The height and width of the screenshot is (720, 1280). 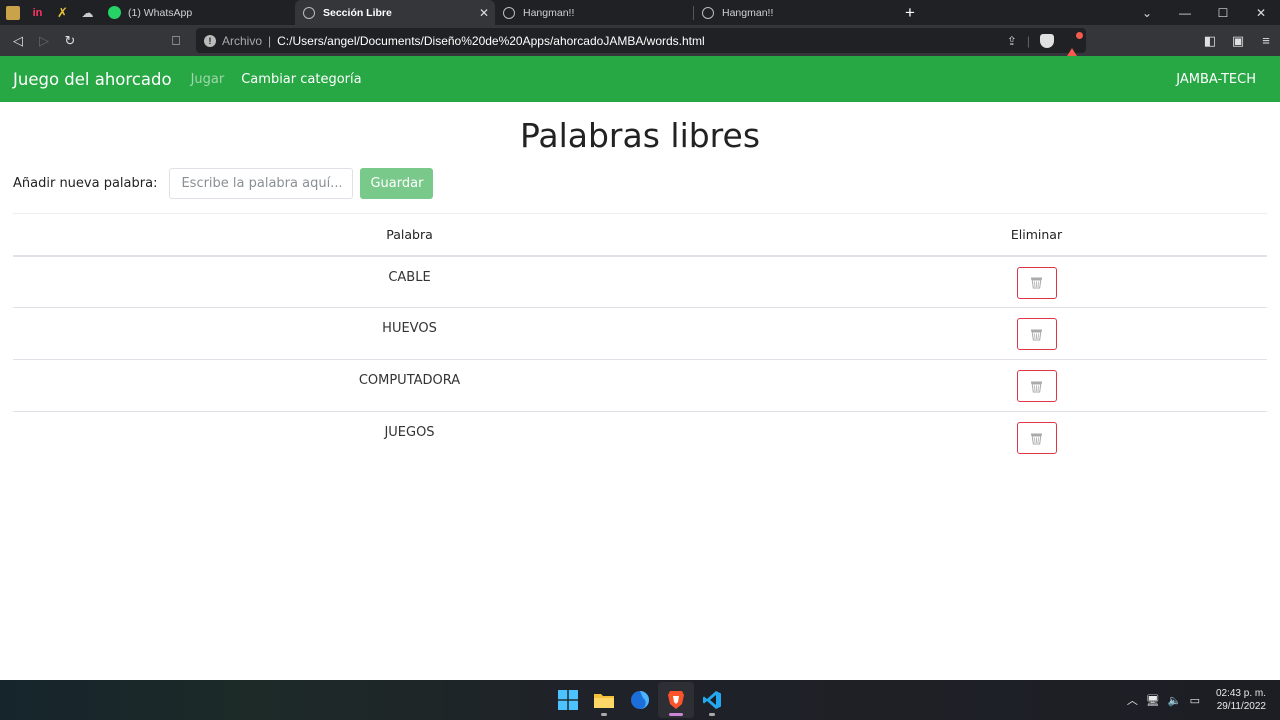 What do you see at coordinates (640, 135) in the screenshot?
I see `page-title: Palabras libres` at bounding box center [640, 135].